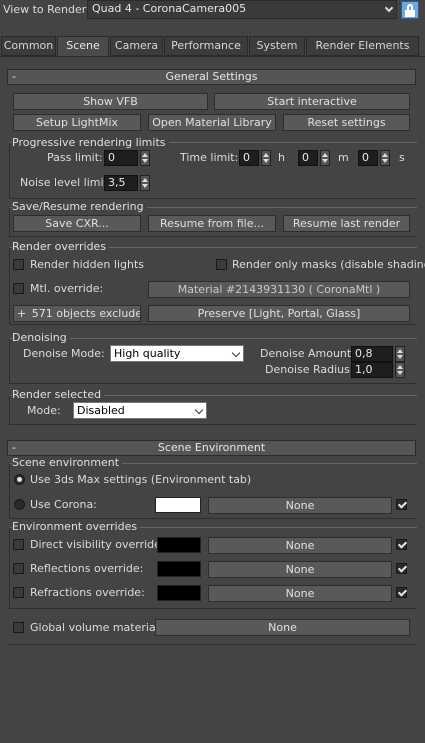 Image resolution: width=425 pixels, height=743 pixels. Describe the element at coordinates (401, 568) in the screenshot. I see `reflections-map-checkbox` at that location.